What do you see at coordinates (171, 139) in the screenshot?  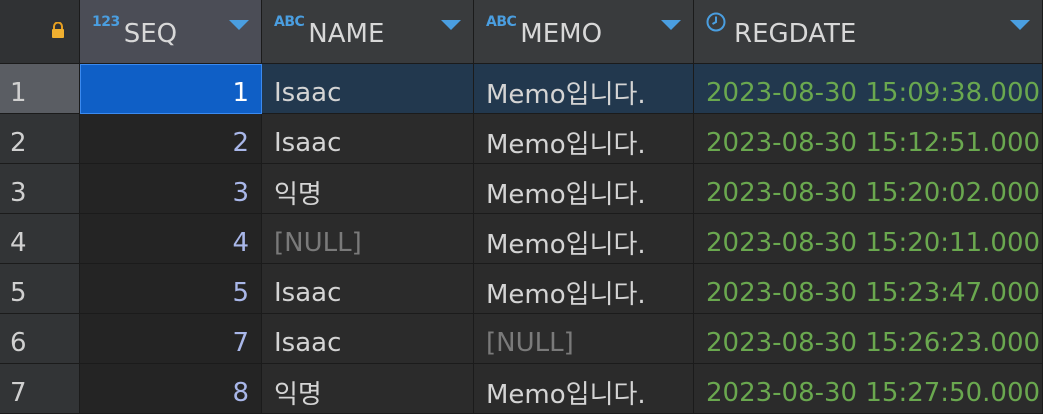 I see `cell-seq: 2` at bounding box center [171, 139].